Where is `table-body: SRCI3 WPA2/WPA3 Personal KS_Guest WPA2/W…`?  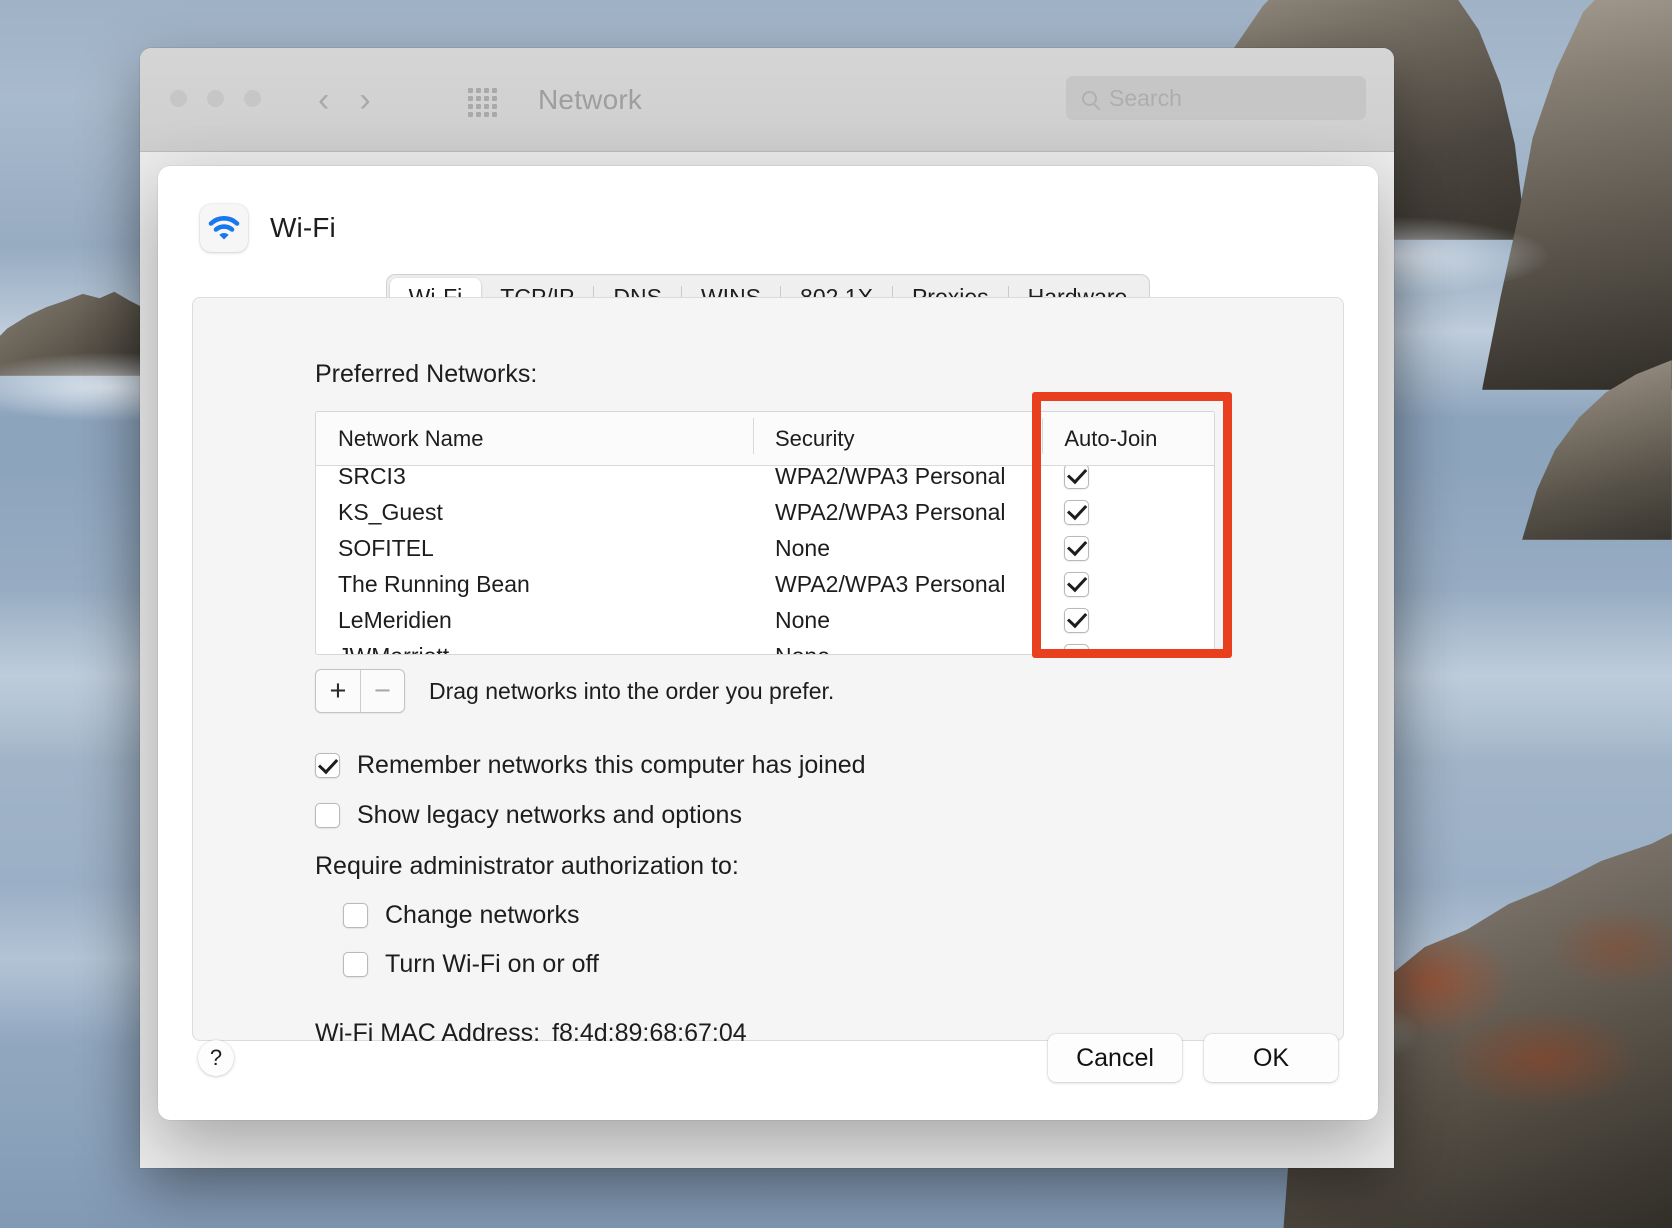
table-body: SRCI3 WPA2/WPA3 Personal KS_Guest WPA2/W… is located at coordinates (765, 560).